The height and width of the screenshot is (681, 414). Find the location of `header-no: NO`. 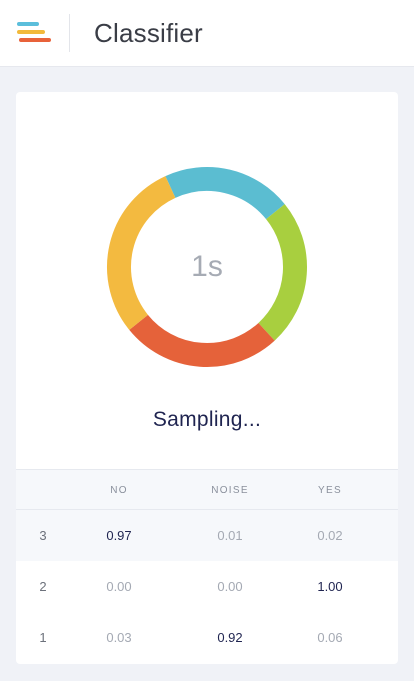

header-no: NO is located at coordinates (119, 490).